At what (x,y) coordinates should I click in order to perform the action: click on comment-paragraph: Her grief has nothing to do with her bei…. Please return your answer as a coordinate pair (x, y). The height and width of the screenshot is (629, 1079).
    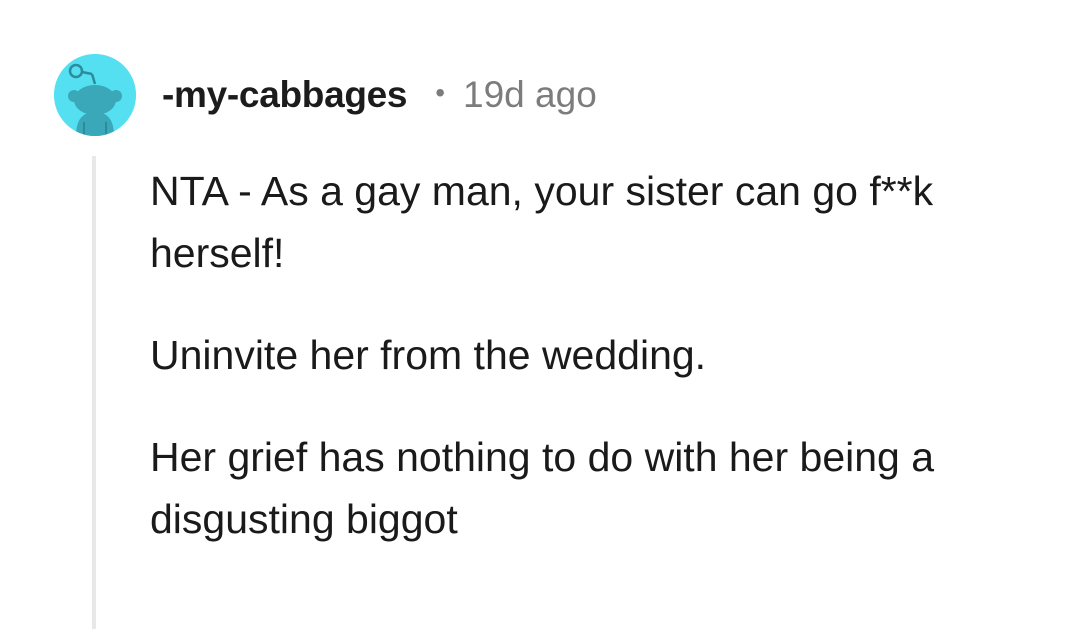
    Looking at the image, I should click on (542, 488).